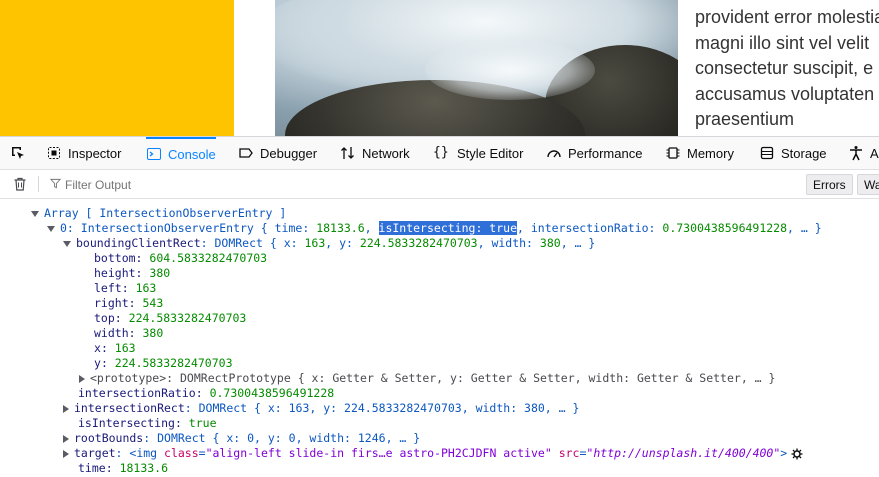 The image size is (879, 477). Describe the element at coordinates (158, 213) in the screenshot. I see `array-row: Array [ IntersectionObserverEntry ]` at that location.